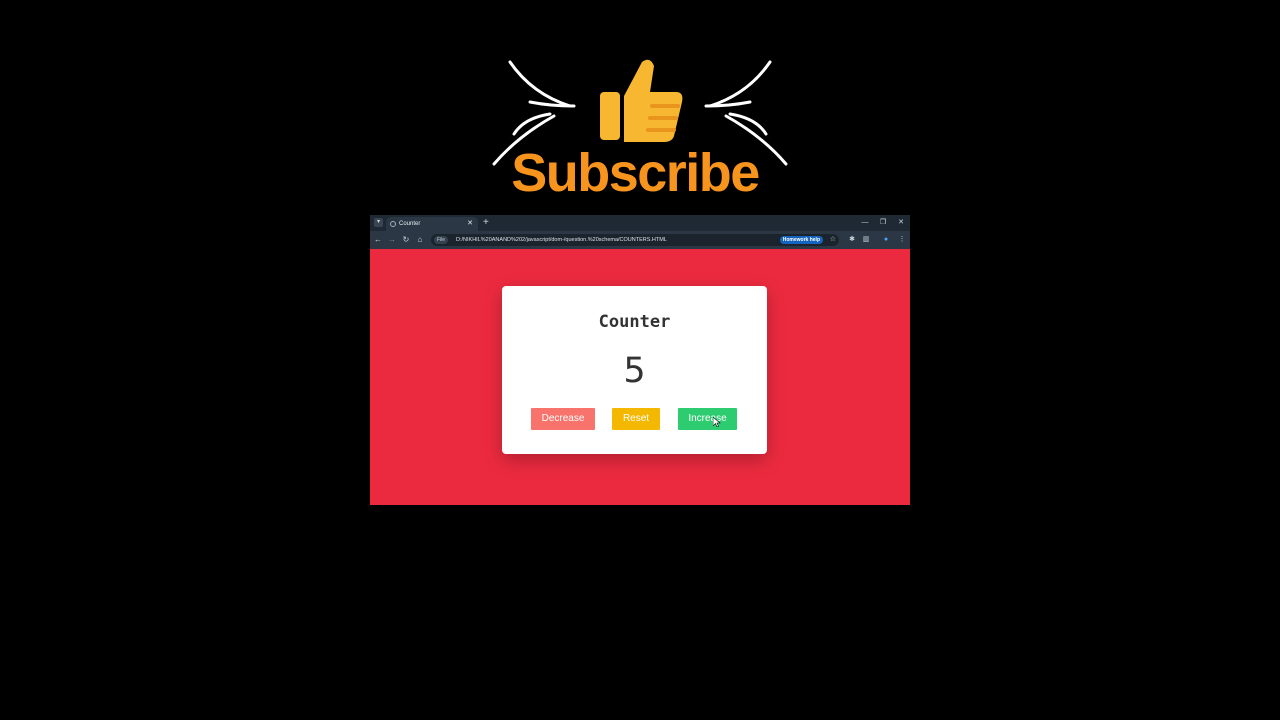 The width and height of the screenshot is (1280, 720). Describe the element at coordinates (378, 222) in the screenshot. I see `tab-search-icon: ▾` at that location.